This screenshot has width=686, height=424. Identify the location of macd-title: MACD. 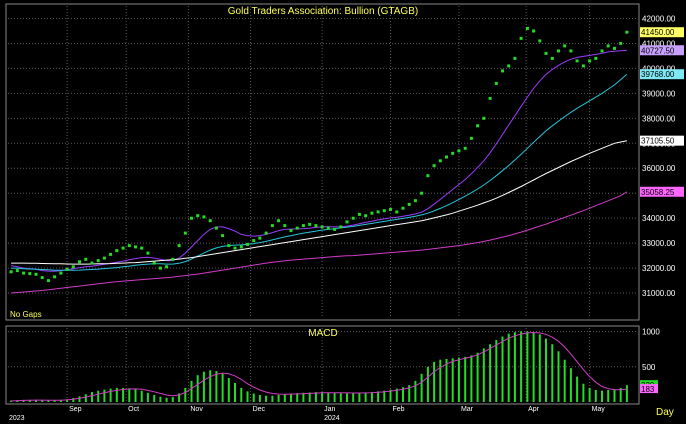
(322, 333).